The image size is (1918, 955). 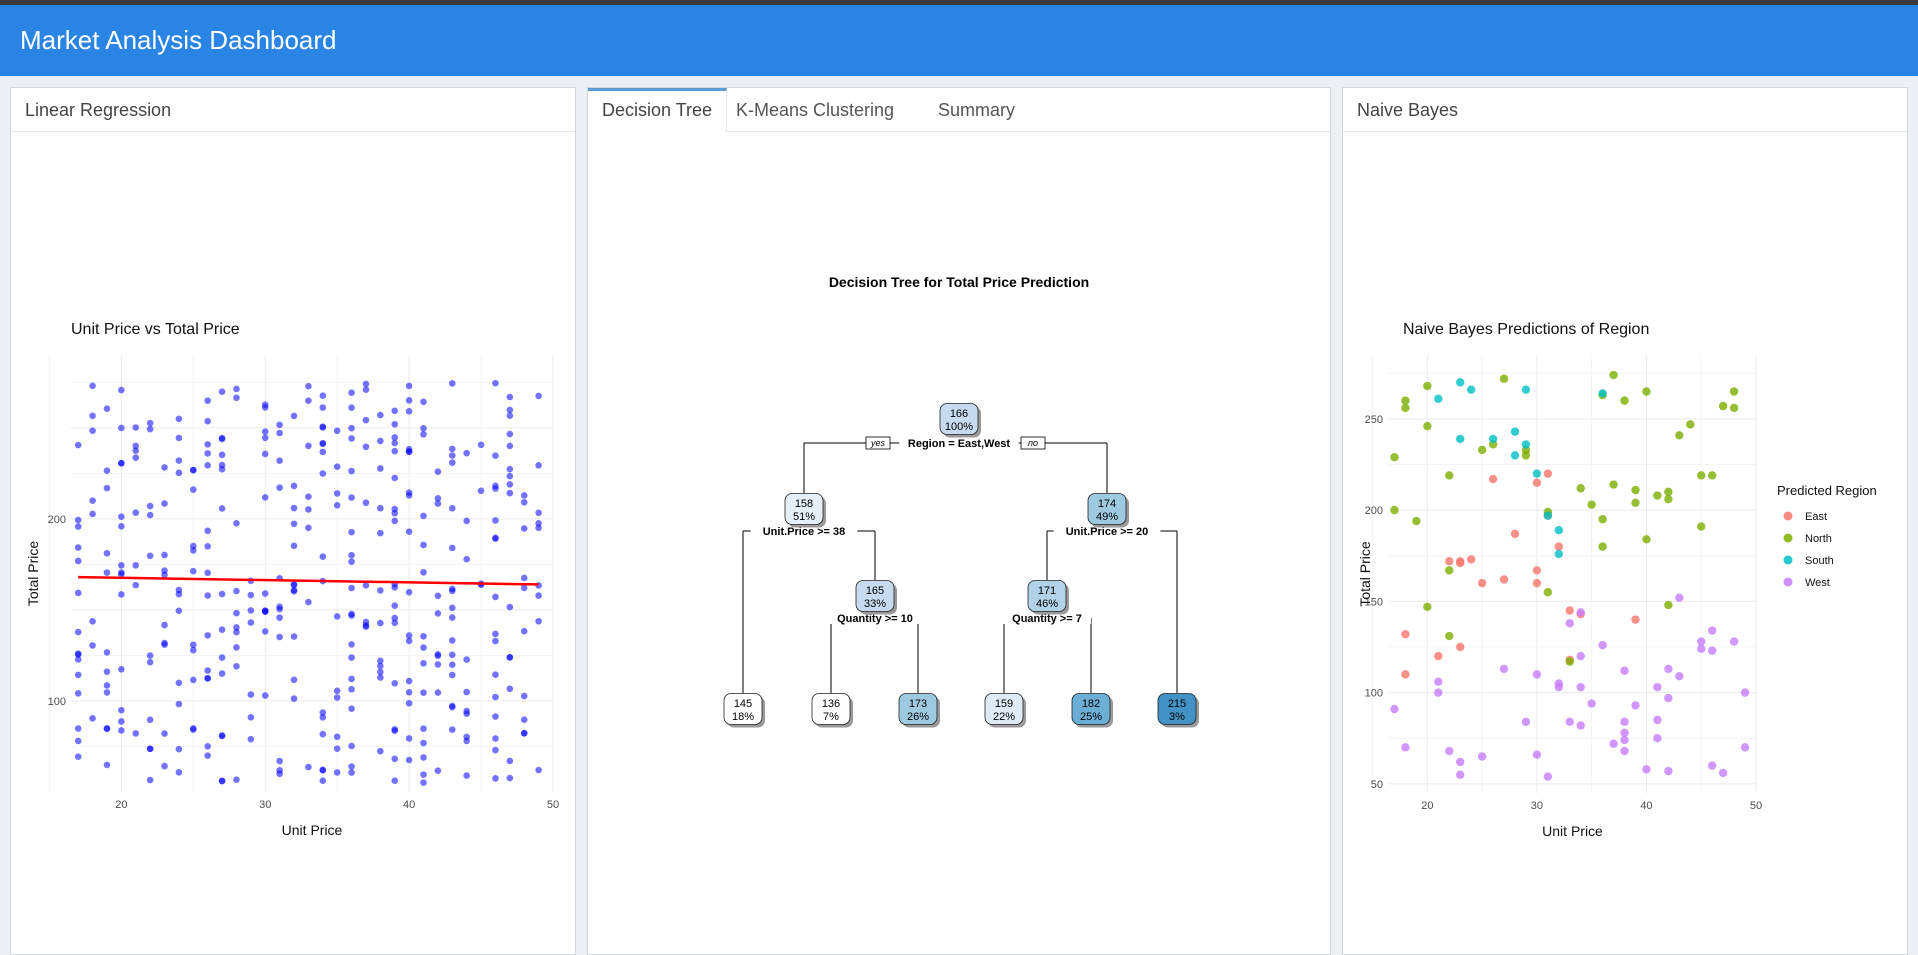 What do you see at coordinates (976, 109) in the screenshot?
I see `tab-summary: Summary` at bounding box center [976, 109].